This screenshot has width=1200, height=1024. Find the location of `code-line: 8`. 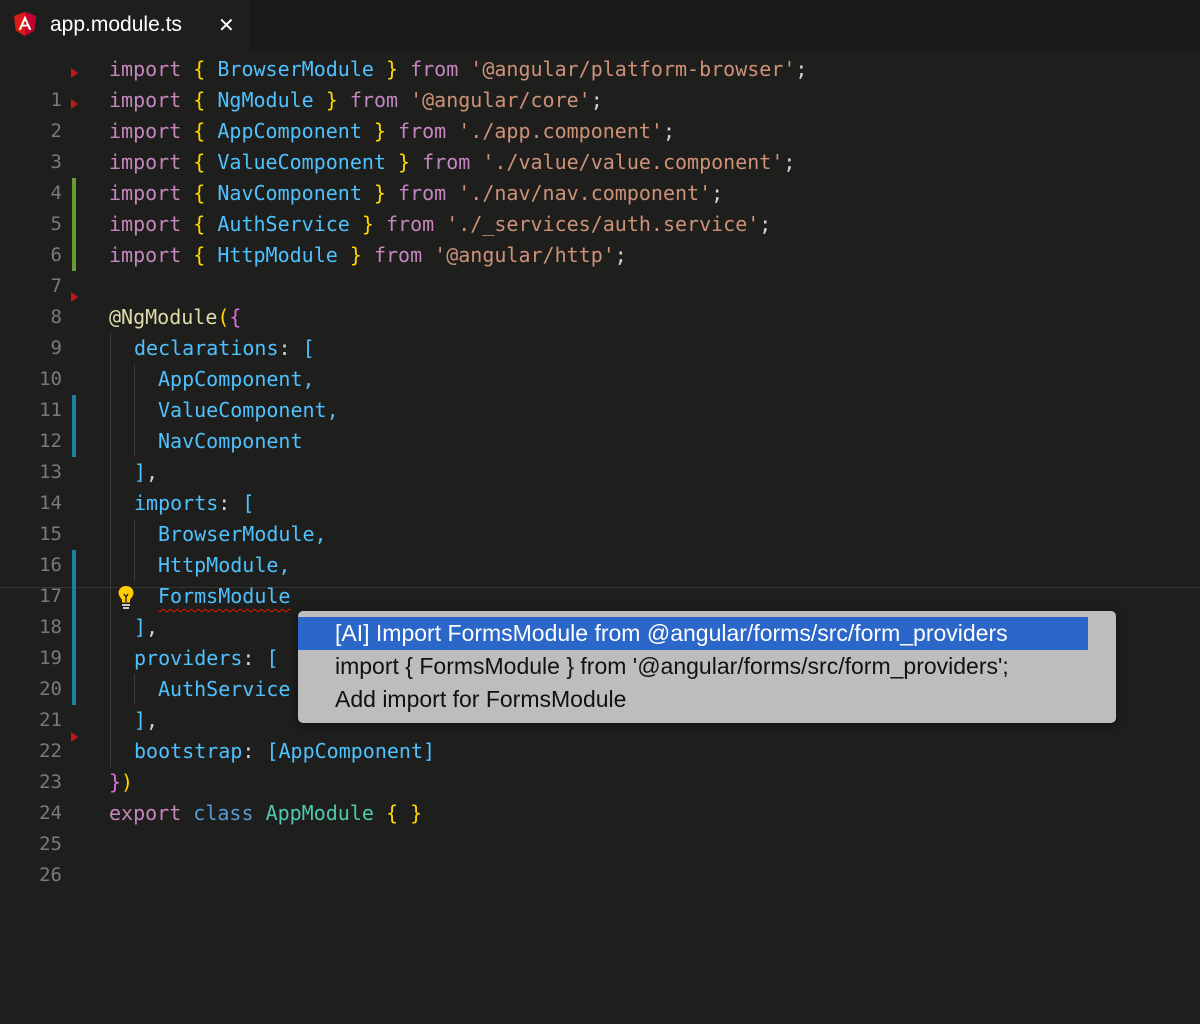

code-line: 8 is located at coordinates (600, 299).